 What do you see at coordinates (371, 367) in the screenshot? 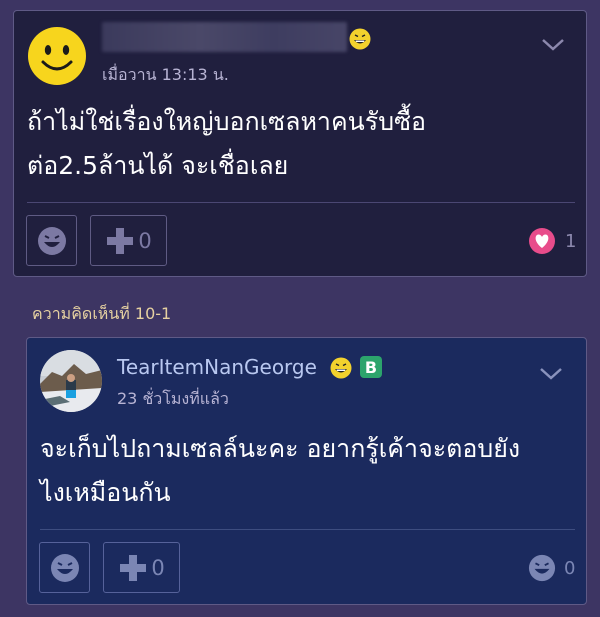
I see `user-badge: B` at bounding box center [371, 367].